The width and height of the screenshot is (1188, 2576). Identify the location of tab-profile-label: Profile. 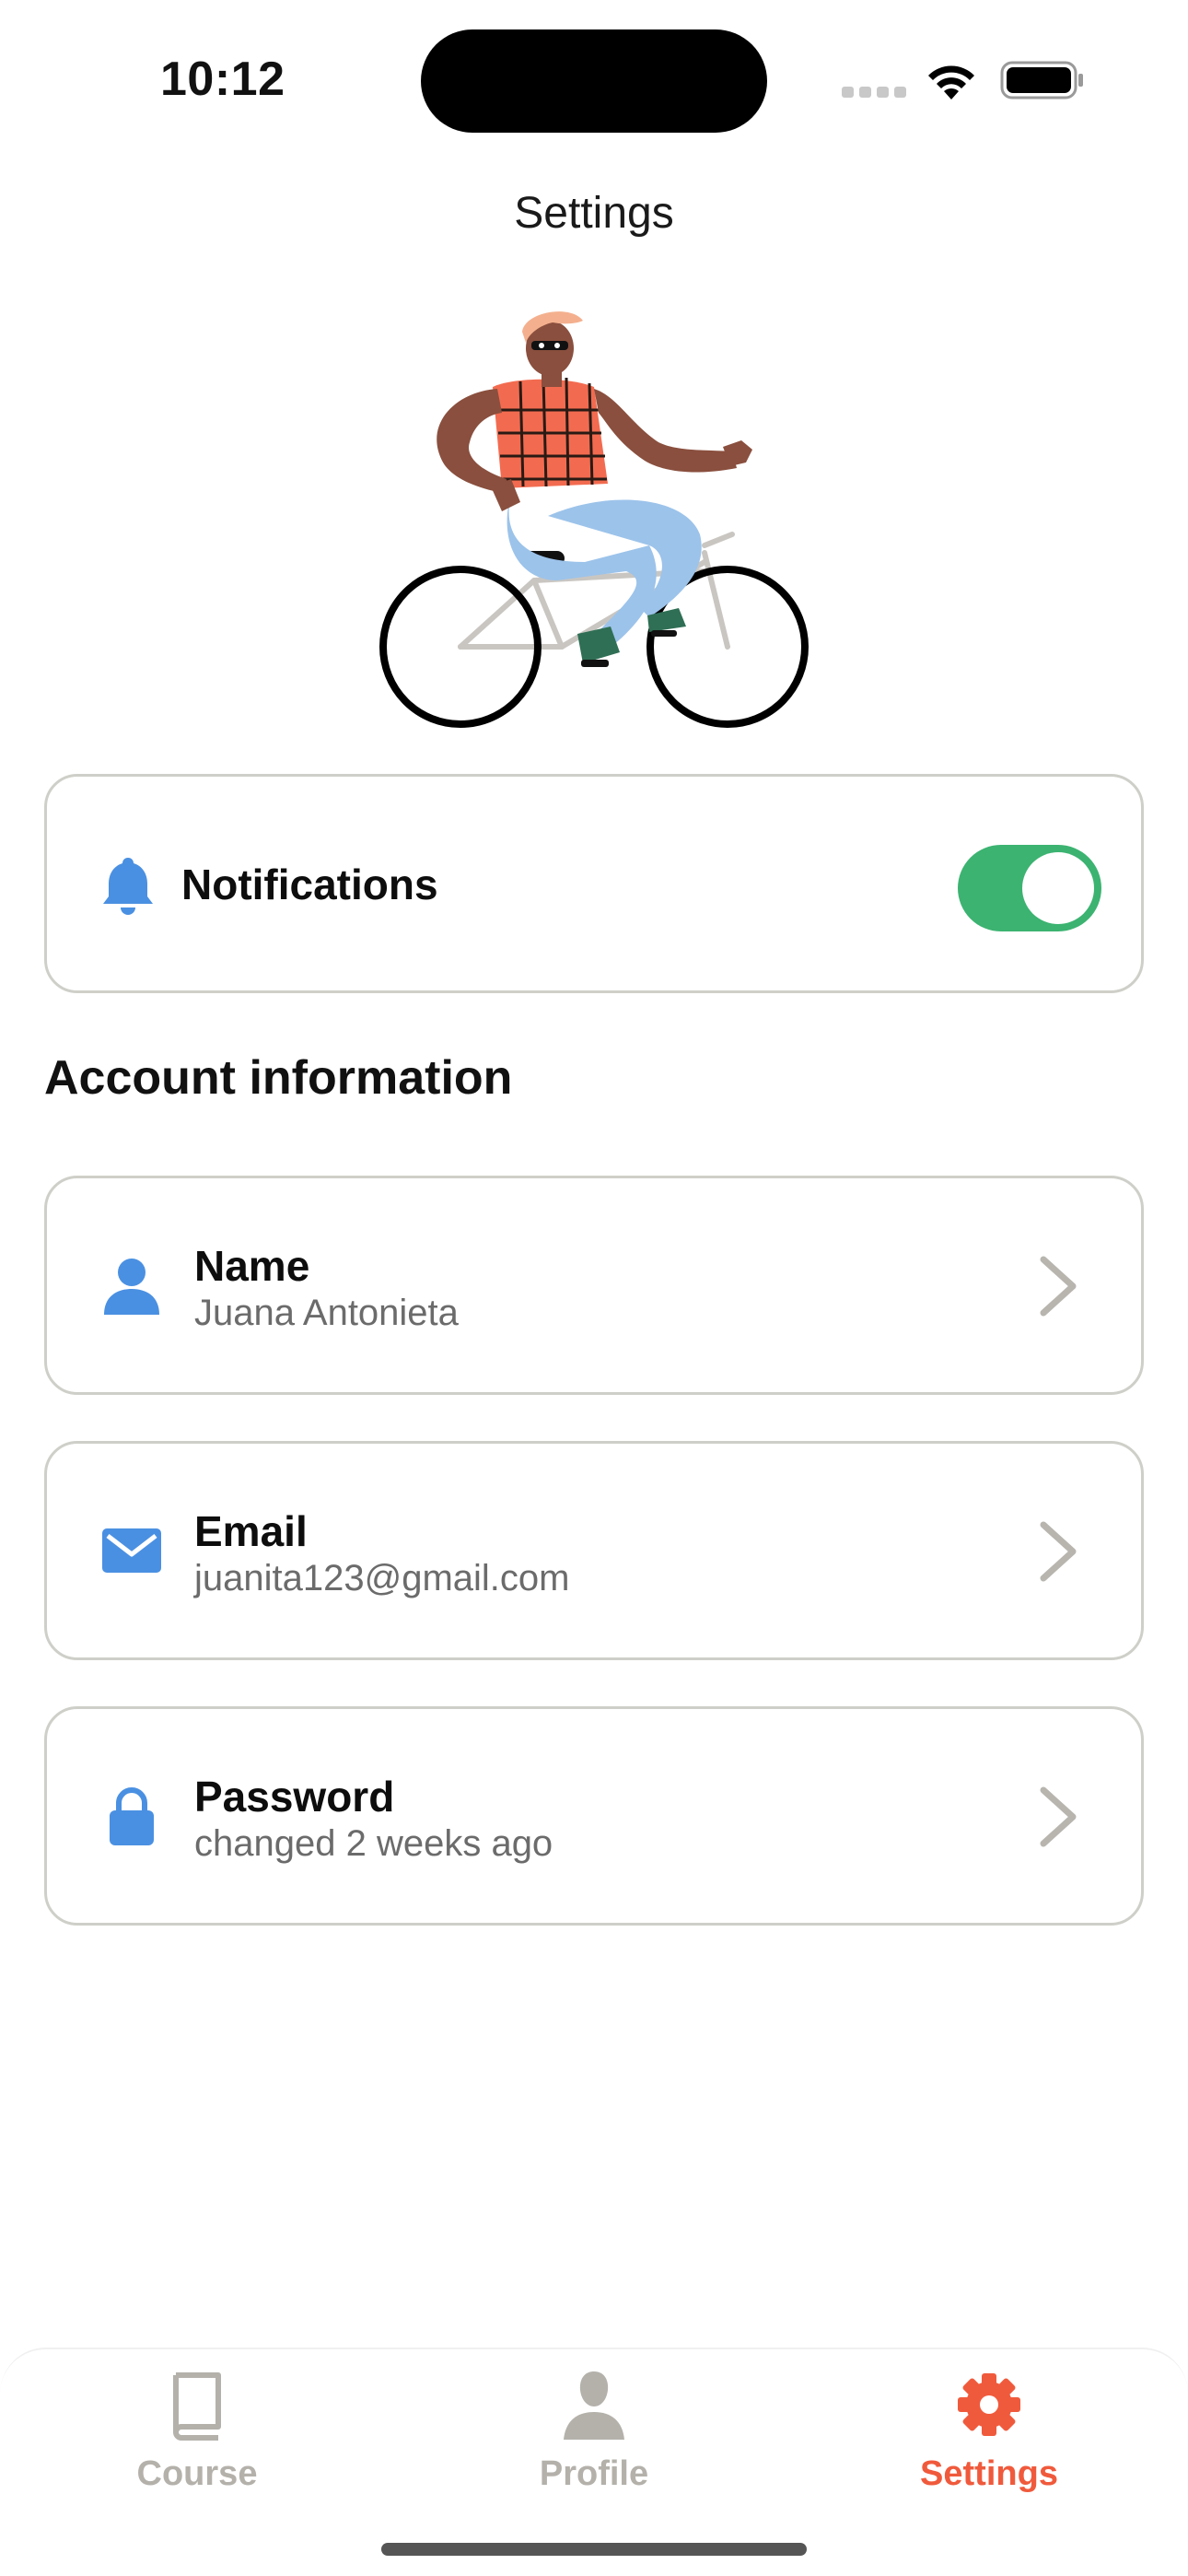
(594, 2473).